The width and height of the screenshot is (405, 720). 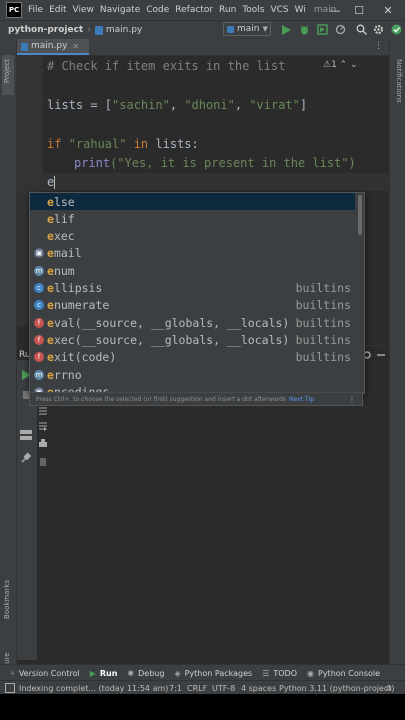 What do you see at coordinates (124, 30) in the screenshot?
I see `breadcrumb-file: main.py` at bounding box center [124, 30].